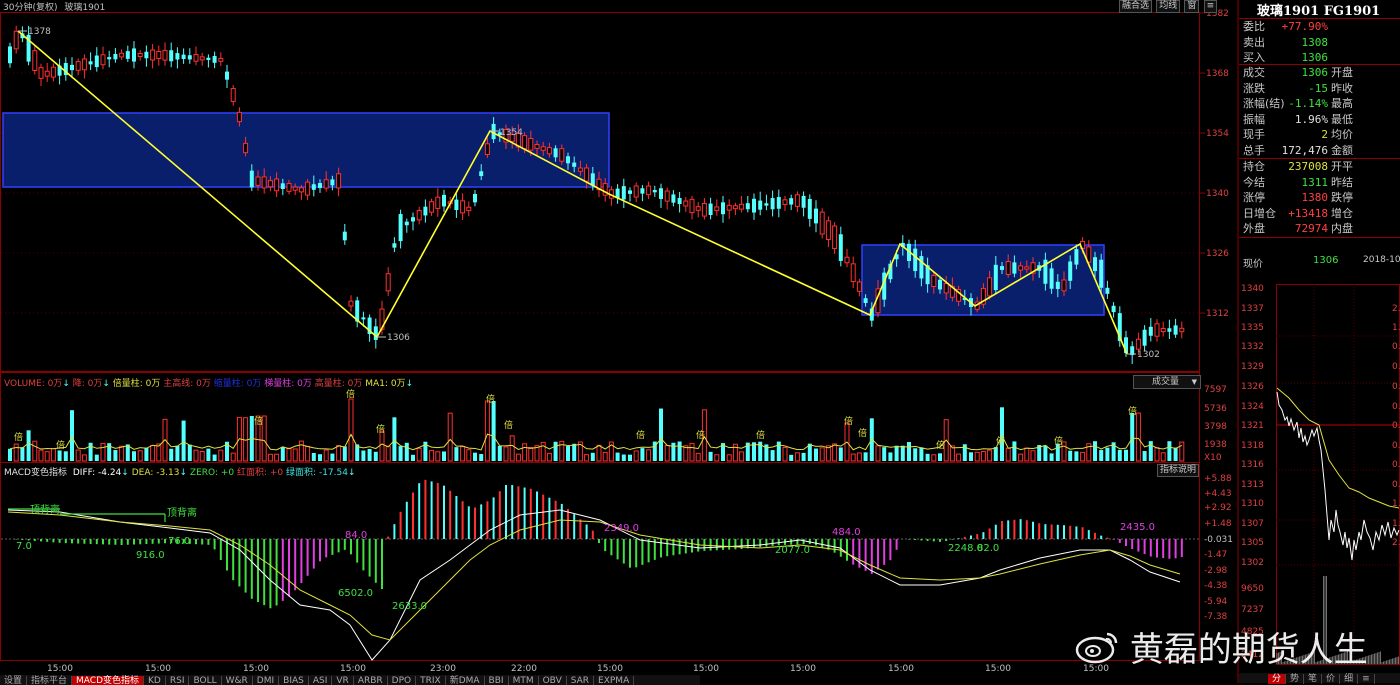 This screenshot has height=685, width=1400. Describe the element at coordinates (1167, 382) in the screenshot. I see `volume-dropdown: 成交量 ▼` at that location.